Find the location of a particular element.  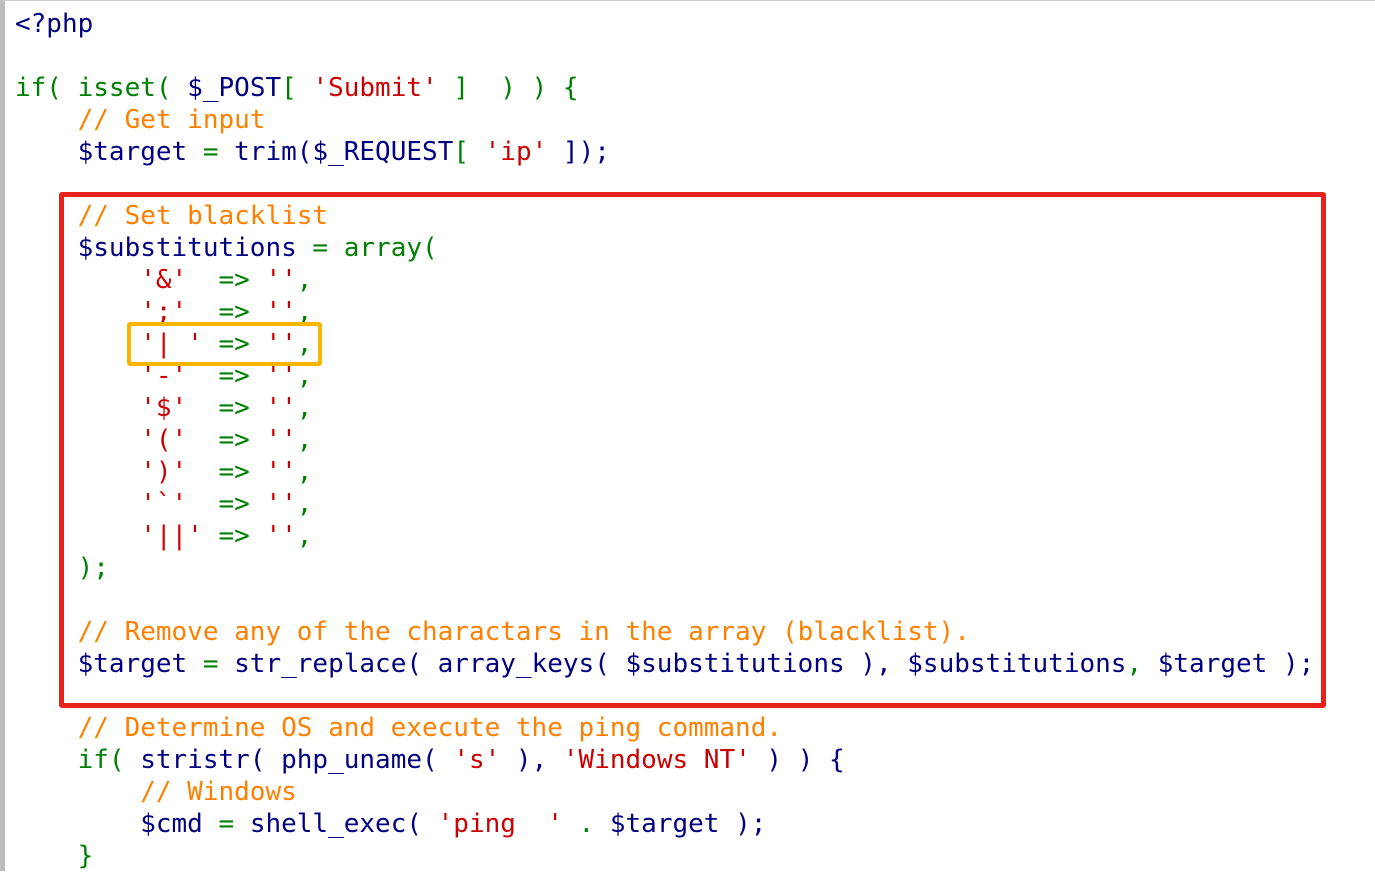

code-token: array( is located at coordinates (390, 248).